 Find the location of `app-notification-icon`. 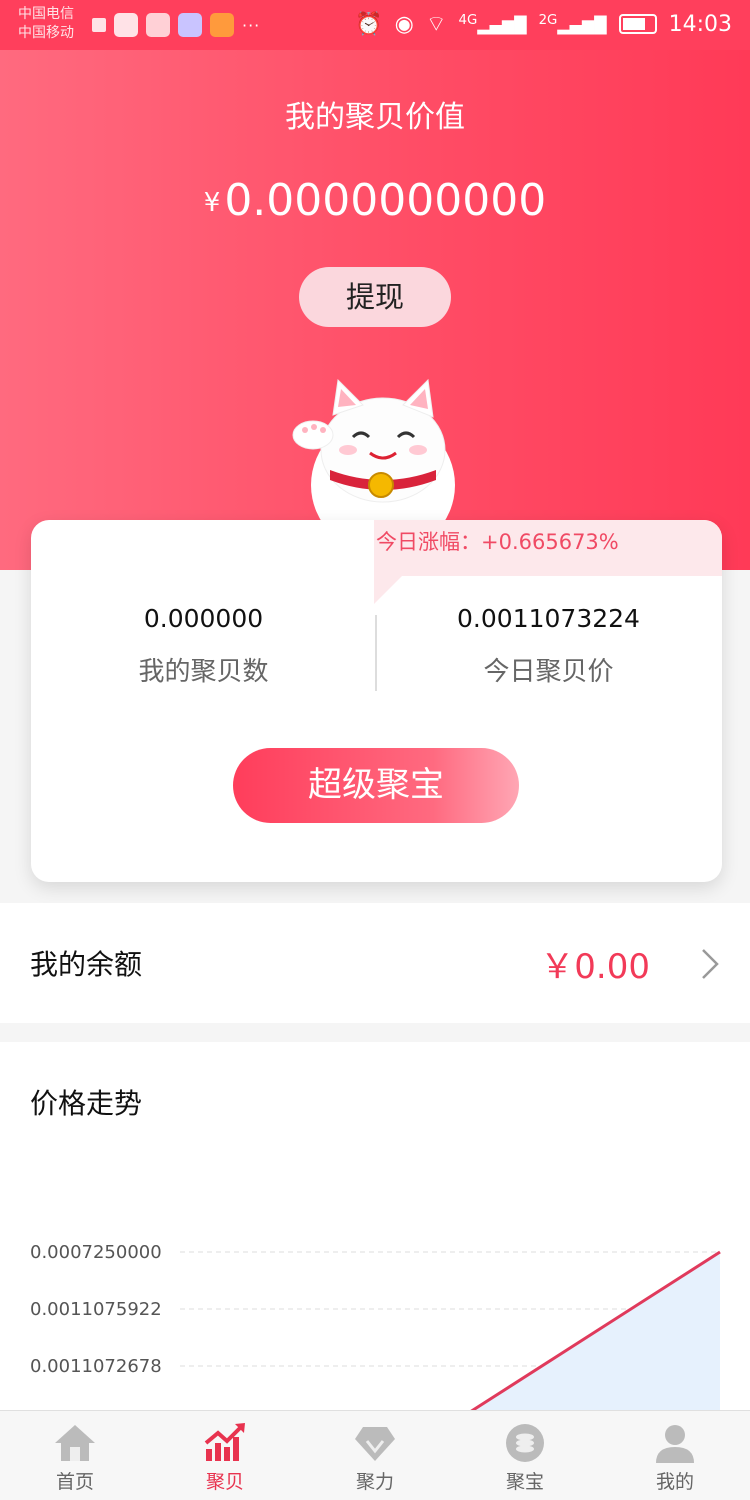

app-notification-icon is located at coordinates (99, 25).